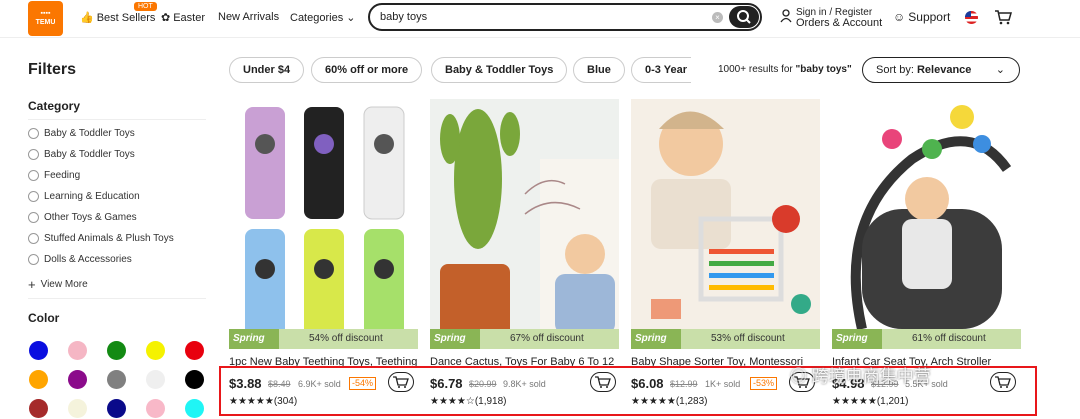 The height and width of the screenshot is (419, 1080). What do you see at coordinates (971, 17) in the screenshot?
I see `us-flag-icon` at bounding box center [971, 17].